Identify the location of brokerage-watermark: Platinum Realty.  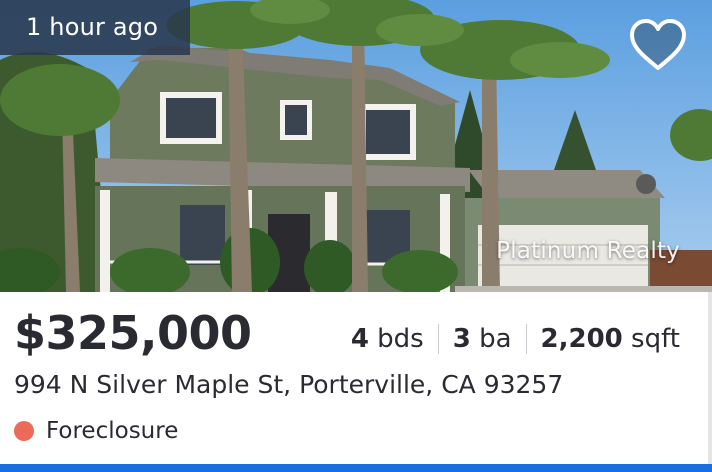
(588, 251).